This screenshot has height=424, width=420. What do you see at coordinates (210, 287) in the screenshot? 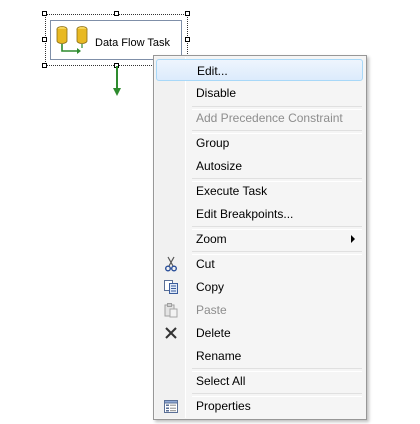
I see `menu-item-label: Copy` at bounding box center [210, 287].